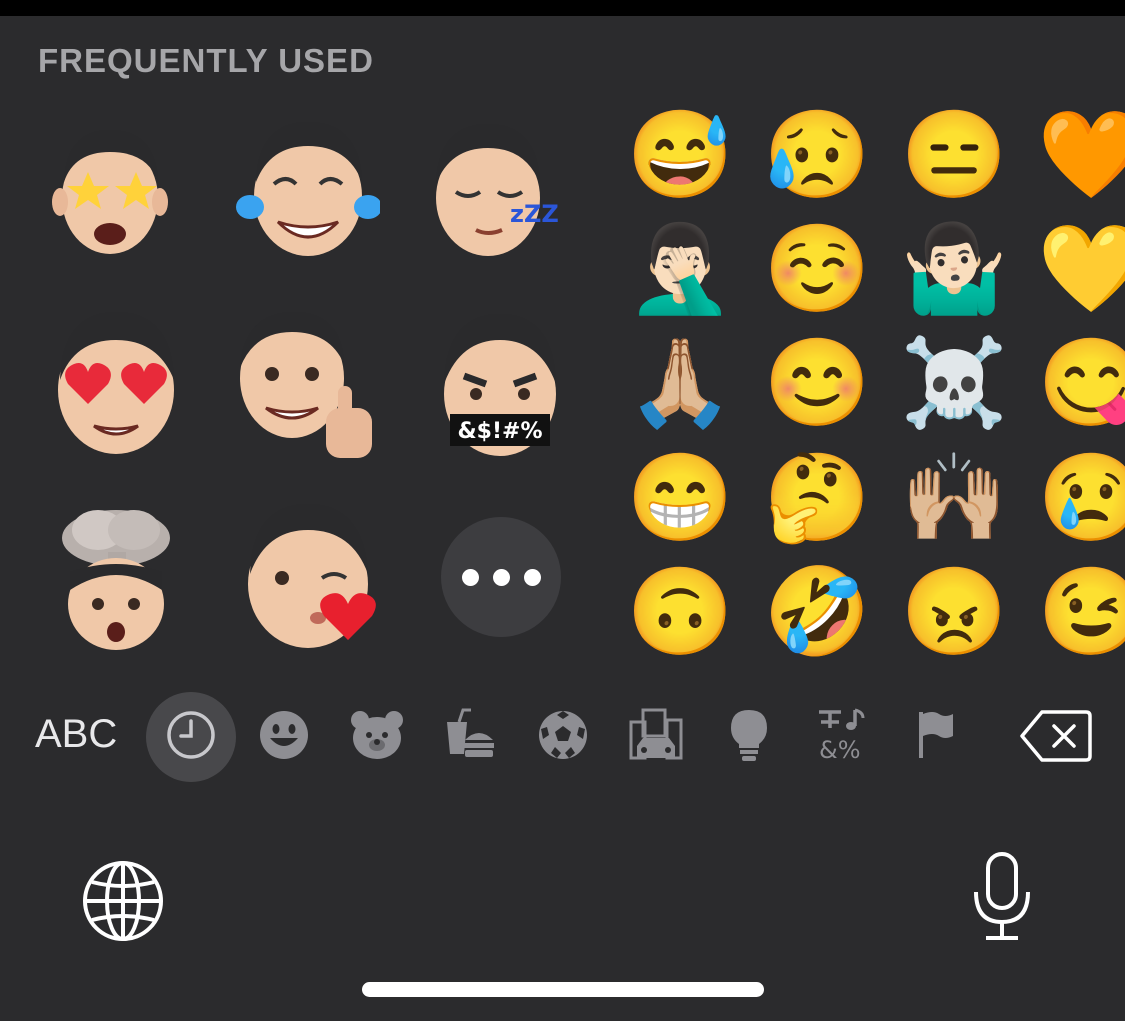 The height and width of the screenshot is (1021, 1125). Describe the element at coordinates (954, 498) in the screenshot. I see `emoji-key: 🙌🏼` at that location.